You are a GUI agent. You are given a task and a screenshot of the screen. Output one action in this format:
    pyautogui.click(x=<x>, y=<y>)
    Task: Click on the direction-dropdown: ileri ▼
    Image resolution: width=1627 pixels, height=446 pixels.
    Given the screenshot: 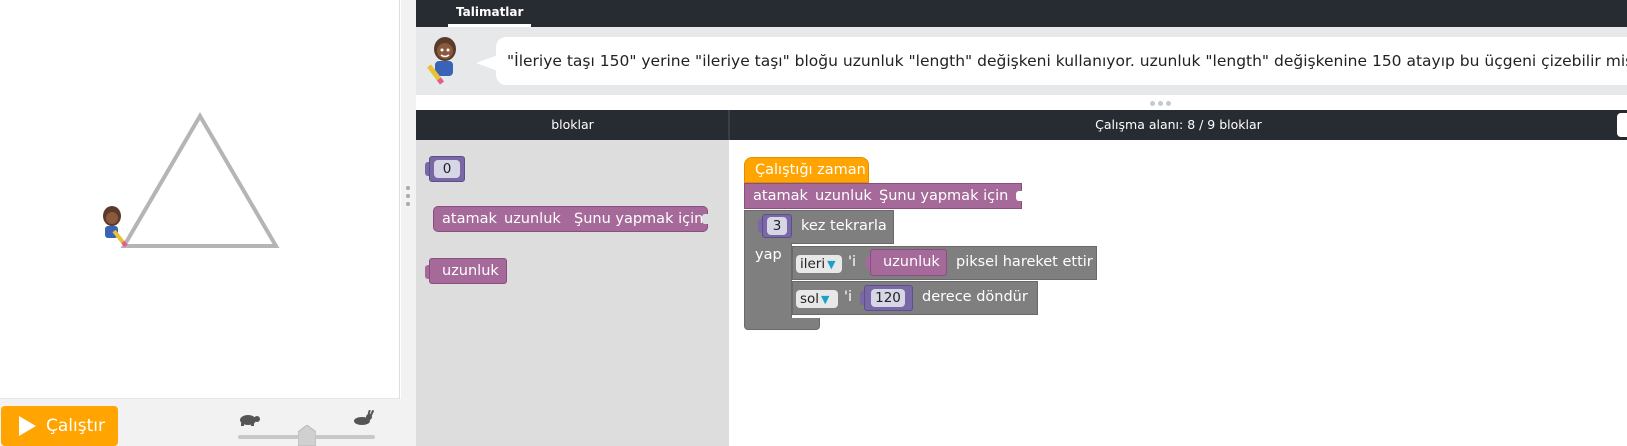 What is the action you would take?
    pyautogui.click(x=819, y=264)
    